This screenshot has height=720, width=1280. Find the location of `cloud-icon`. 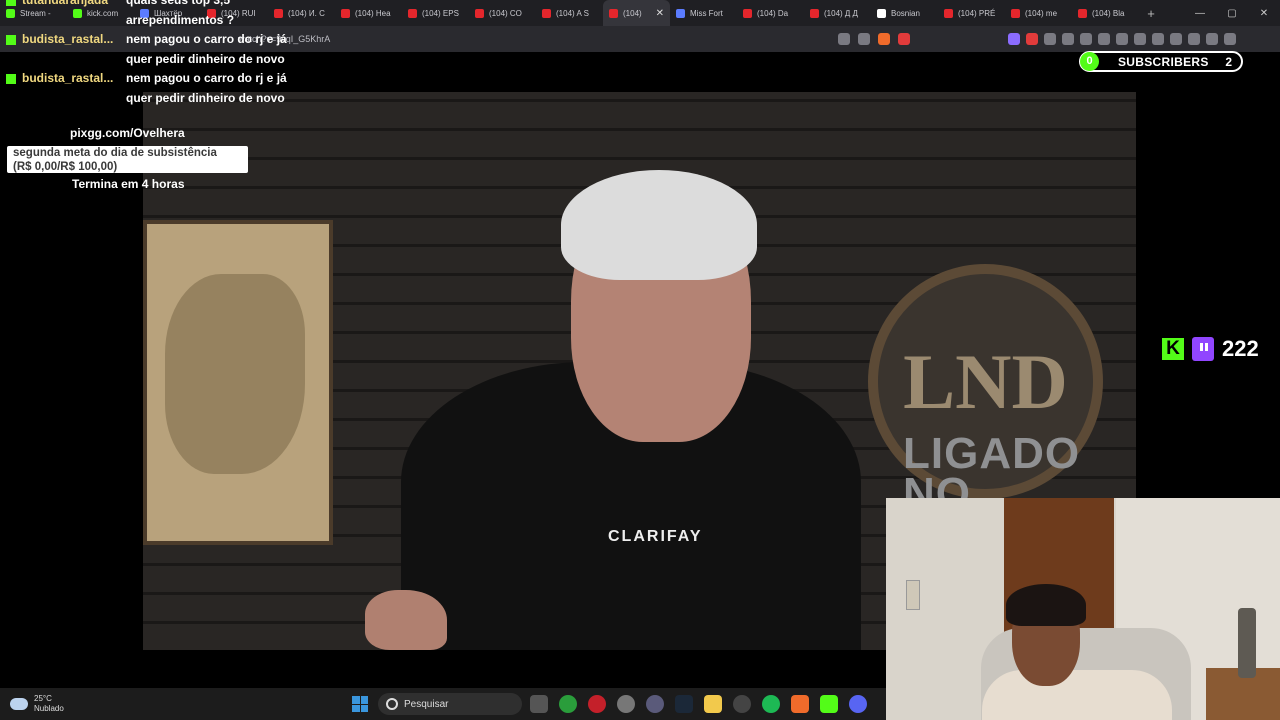

cloud-icon is located at coordinates (19, 704).